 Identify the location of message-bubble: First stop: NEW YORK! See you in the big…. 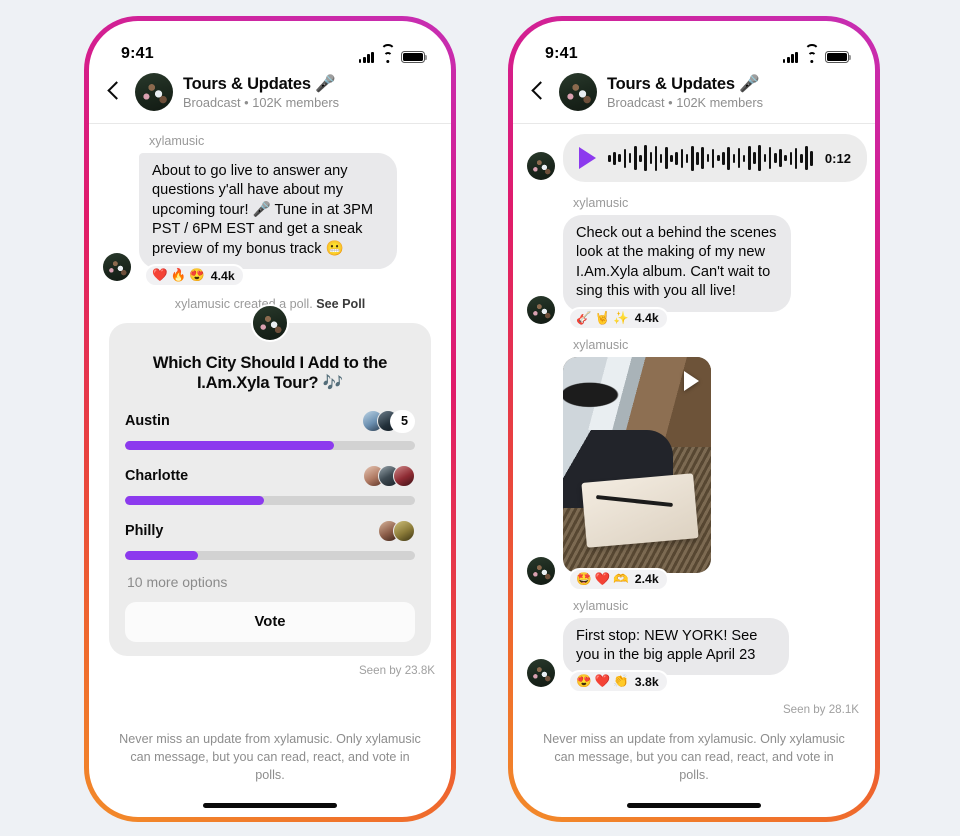
(676, 646).